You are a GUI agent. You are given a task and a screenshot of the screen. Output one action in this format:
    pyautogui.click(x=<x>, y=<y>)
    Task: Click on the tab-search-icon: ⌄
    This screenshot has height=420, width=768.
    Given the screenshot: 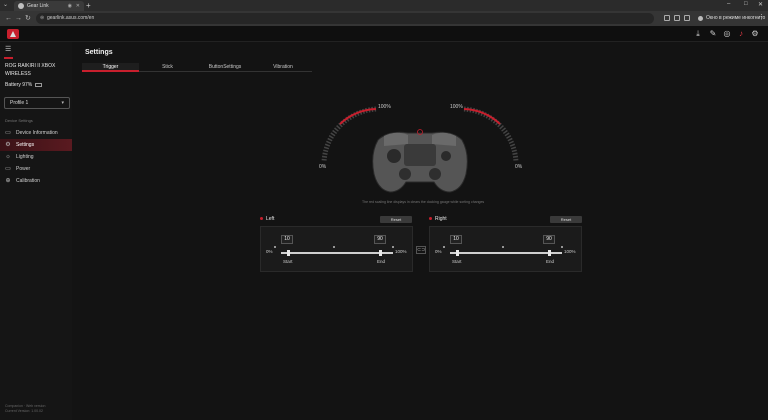 What is the action you would take?
    pyautogui.click(x=5, y=4)
    